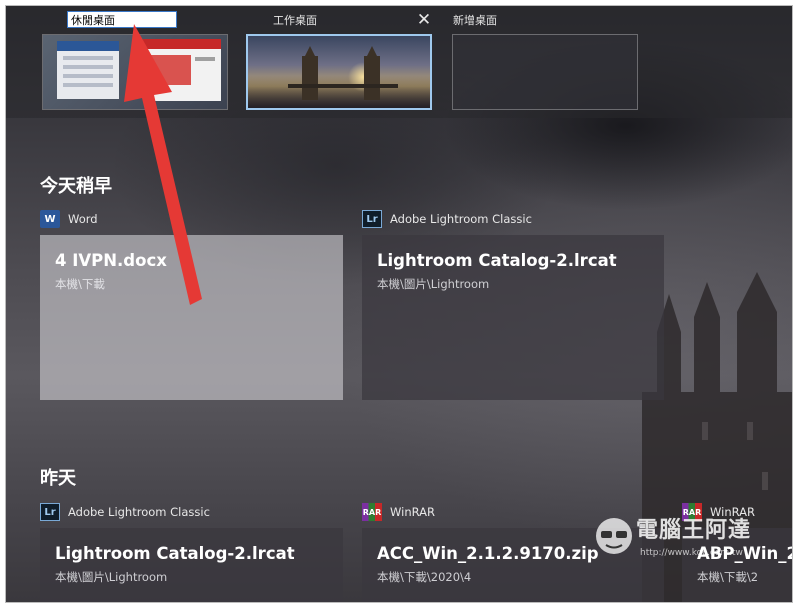 This screenshot has height=610, width=800. What do you see at coordinates (163, 164) in the screenshot?
I see `red-annotation-arrow` at bounding box center [163, 164].